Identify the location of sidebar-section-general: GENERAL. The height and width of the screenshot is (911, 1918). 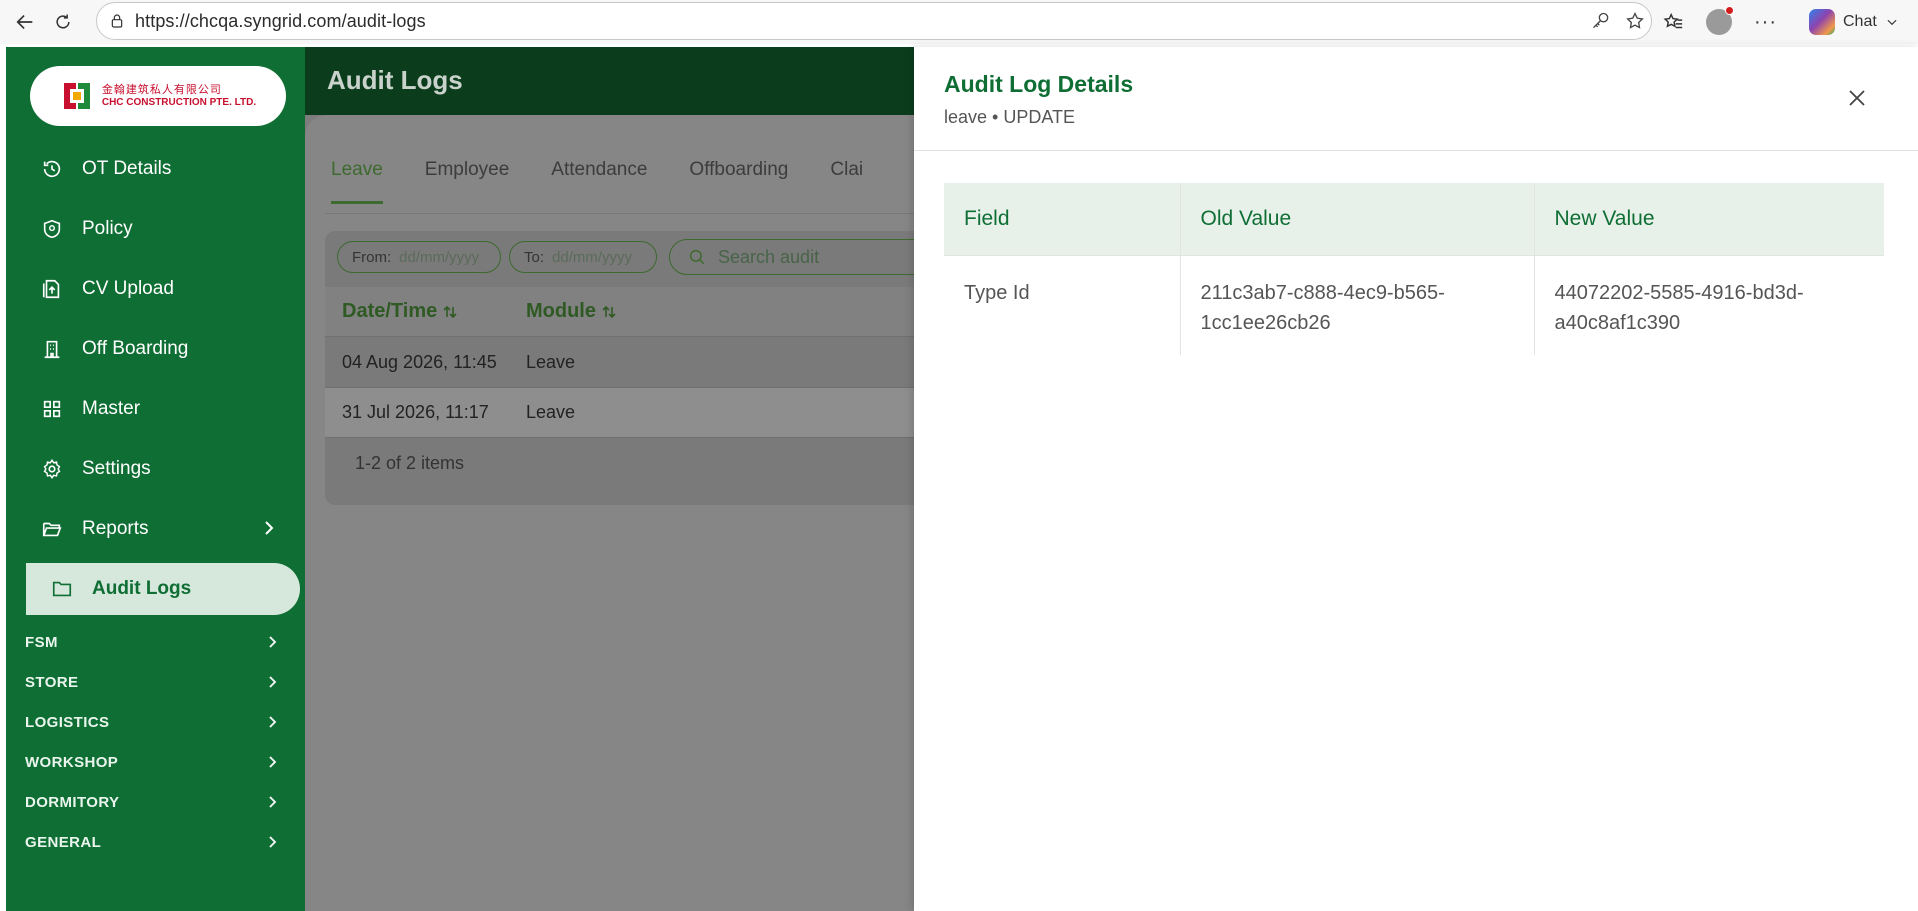
(155, 842).